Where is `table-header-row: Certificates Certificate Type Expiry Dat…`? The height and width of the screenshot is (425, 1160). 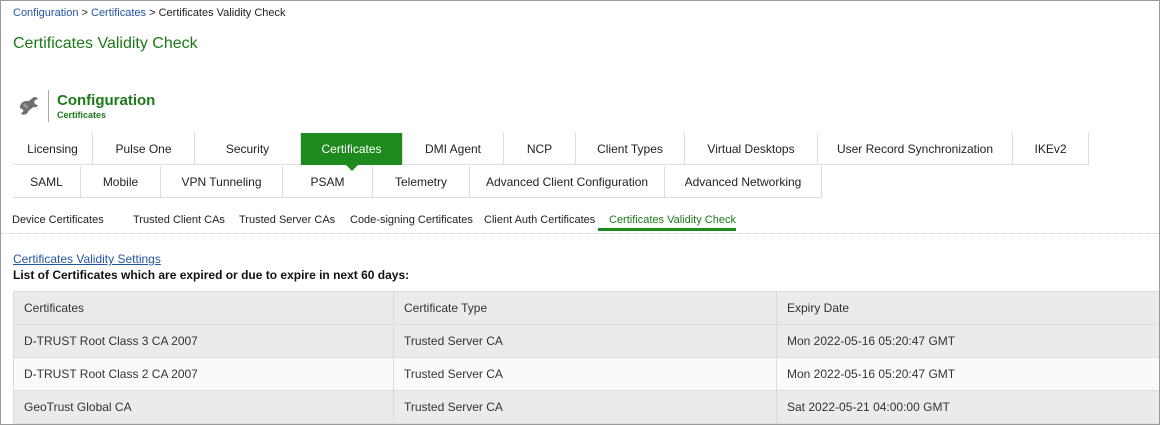 table-header-row: Certificates Certificate Type Expiry Dat… is located at coordinates (586, 308).